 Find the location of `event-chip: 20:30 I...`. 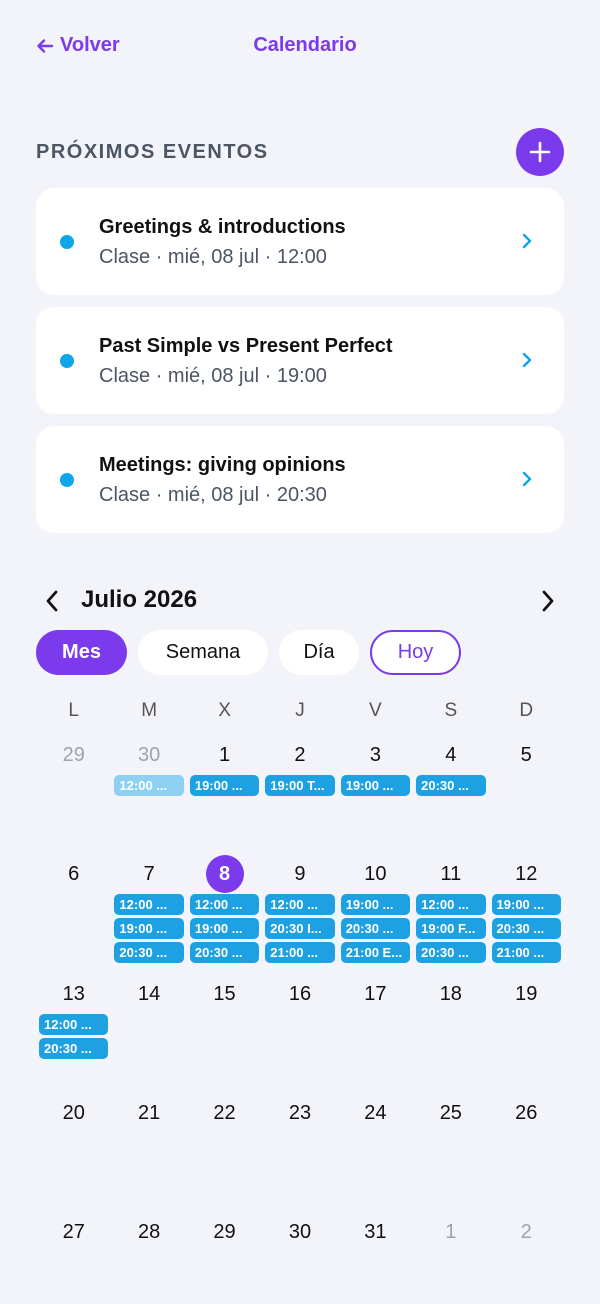

event-chip: 20:30 I... is located at coordinates (300, 929).